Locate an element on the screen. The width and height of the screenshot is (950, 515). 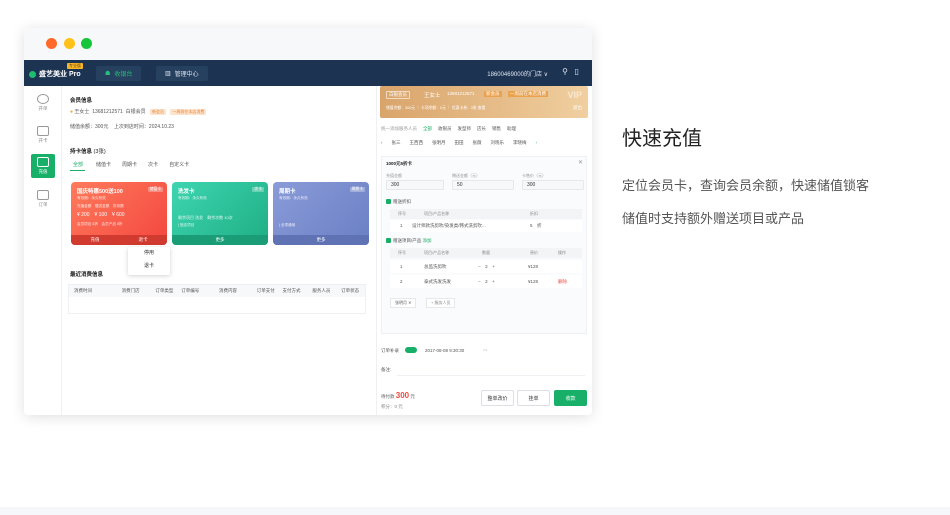
phone-icon: ▯ is located at coordinates (577, 71).